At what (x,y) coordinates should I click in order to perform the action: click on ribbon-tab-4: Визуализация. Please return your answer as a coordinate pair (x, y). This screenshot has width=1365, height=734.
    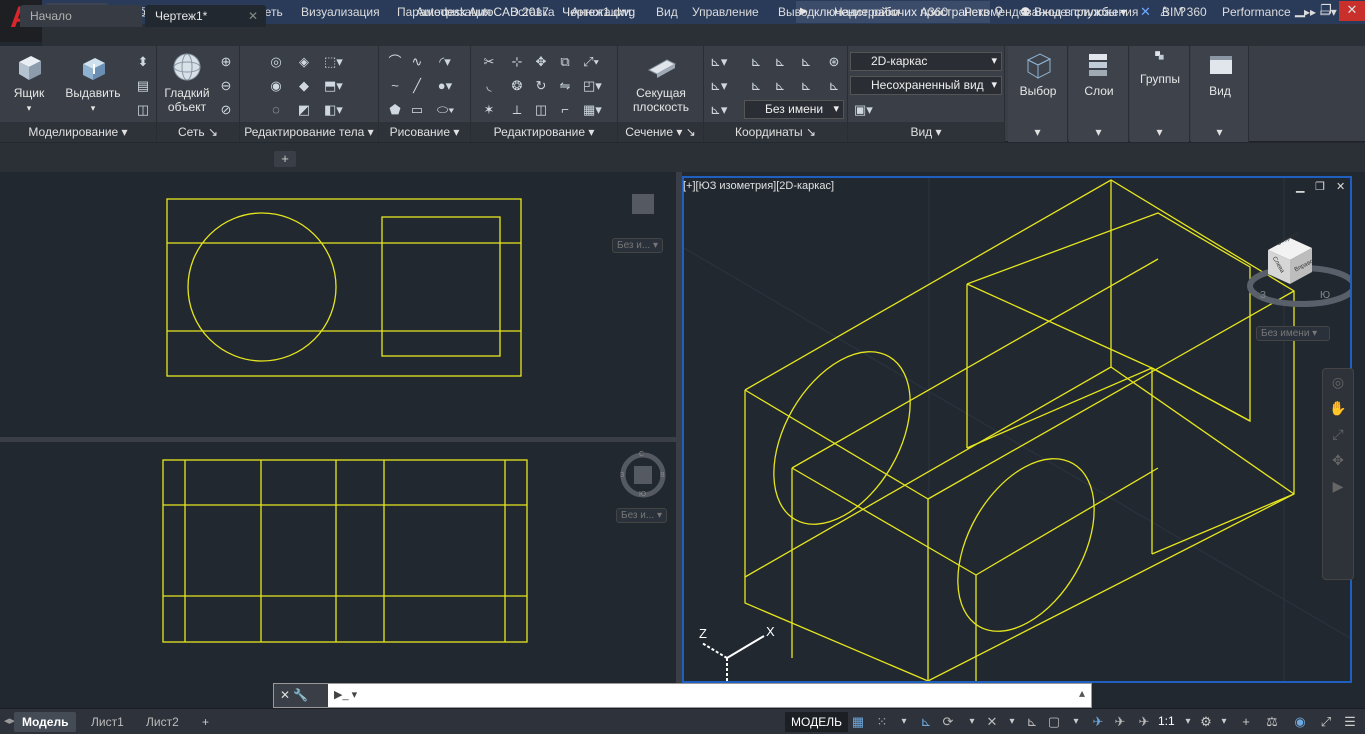
    Looking at the image, I should click on (340, 12).